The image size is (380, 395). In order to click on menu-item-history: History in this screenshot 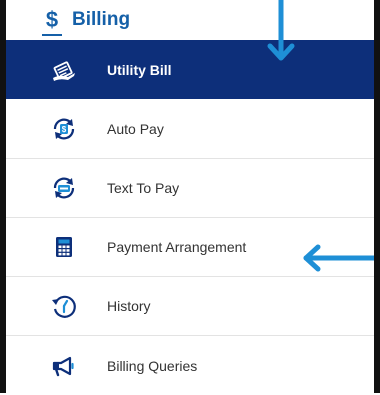, I will do `click(190, 306)`.